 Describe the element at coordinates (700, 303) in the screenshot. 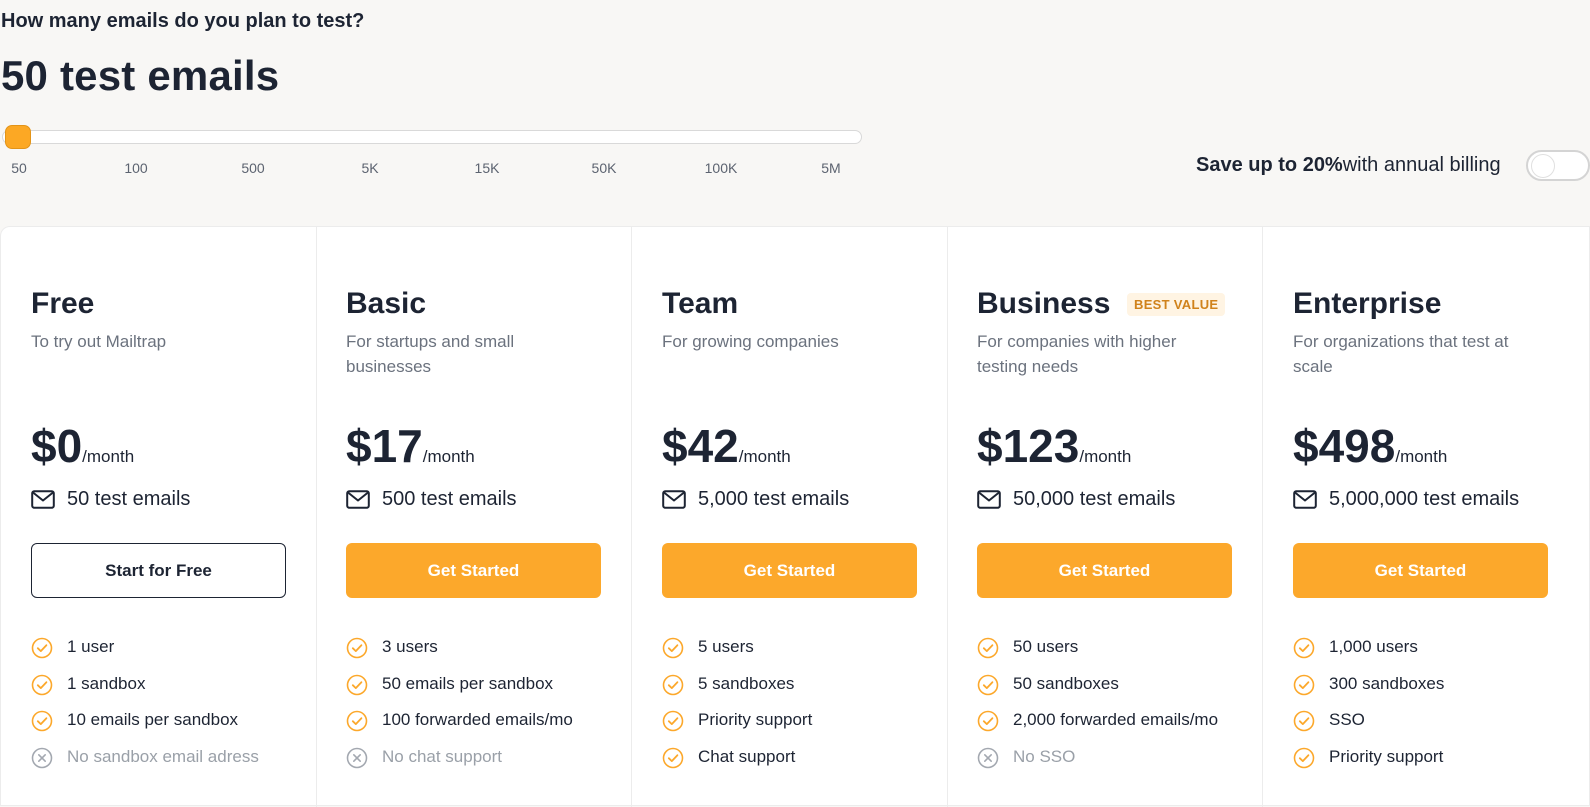

I see `plan-name: Team` at that location.